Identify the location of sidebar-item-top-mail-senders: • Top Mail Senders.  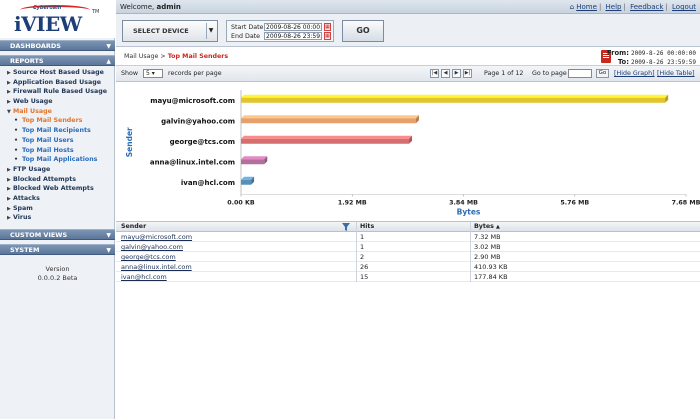
(57, 121).